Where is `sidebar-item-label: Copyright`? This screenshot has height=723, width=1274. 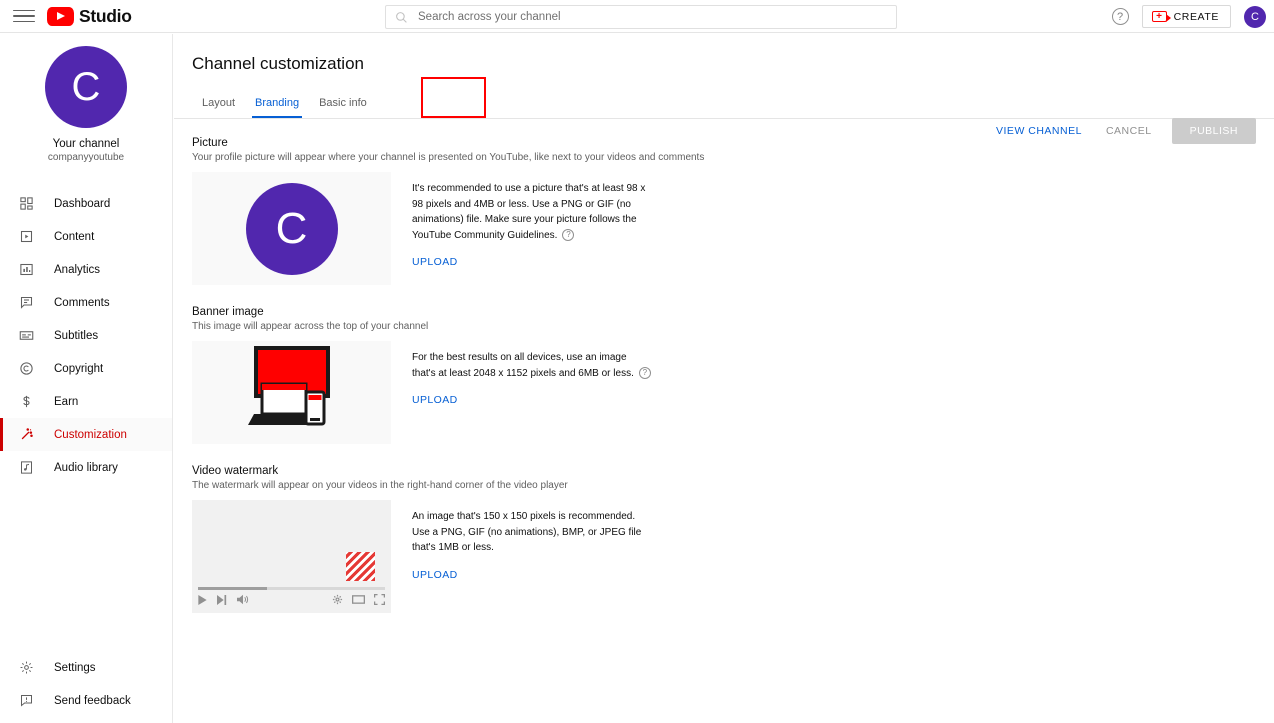
sidebar-item-label: Copyright is located at coordinates (79, 368).